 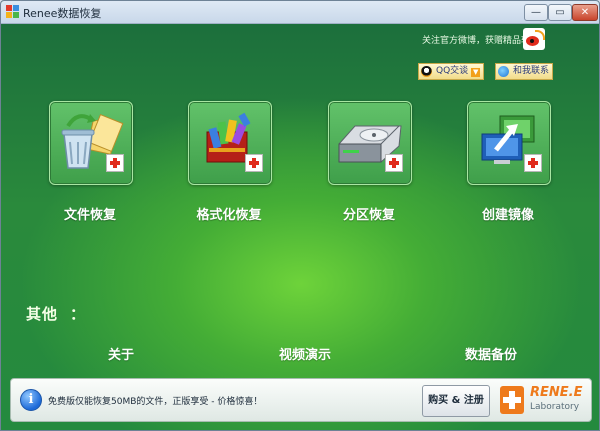 What do you see at coordinates (90, 213) in the screenshot?
I see `file-recovery-label: 文件恢复` at bounding box center [90, 213].